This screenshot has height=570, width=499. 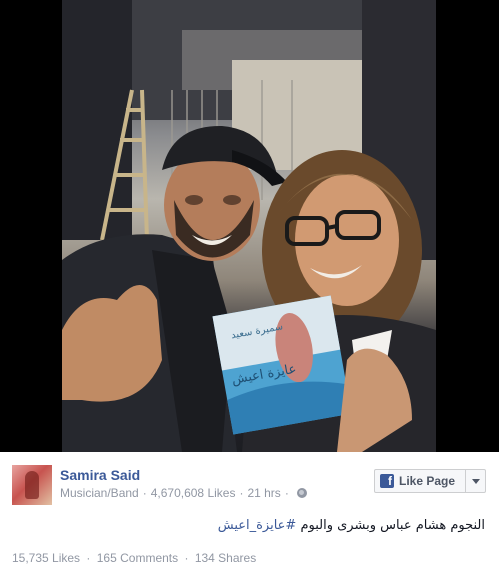 I want to click on page-avatar, so click(x=32, y=485).